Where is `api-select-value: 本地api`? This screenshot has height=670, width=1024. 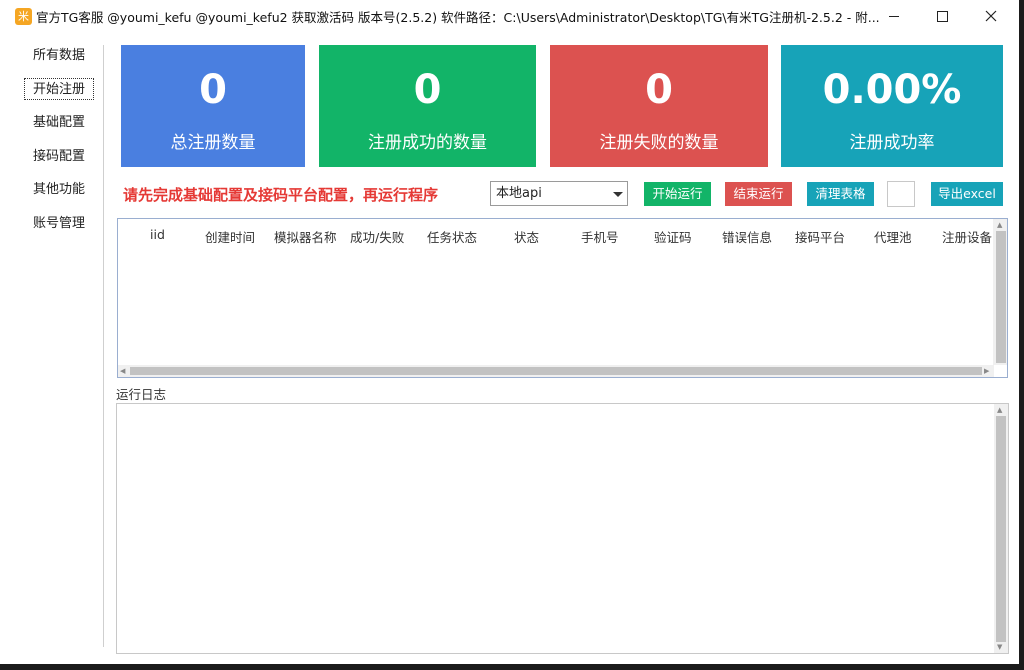
api-select-value: 本地api is located at coordinates (519, 193).